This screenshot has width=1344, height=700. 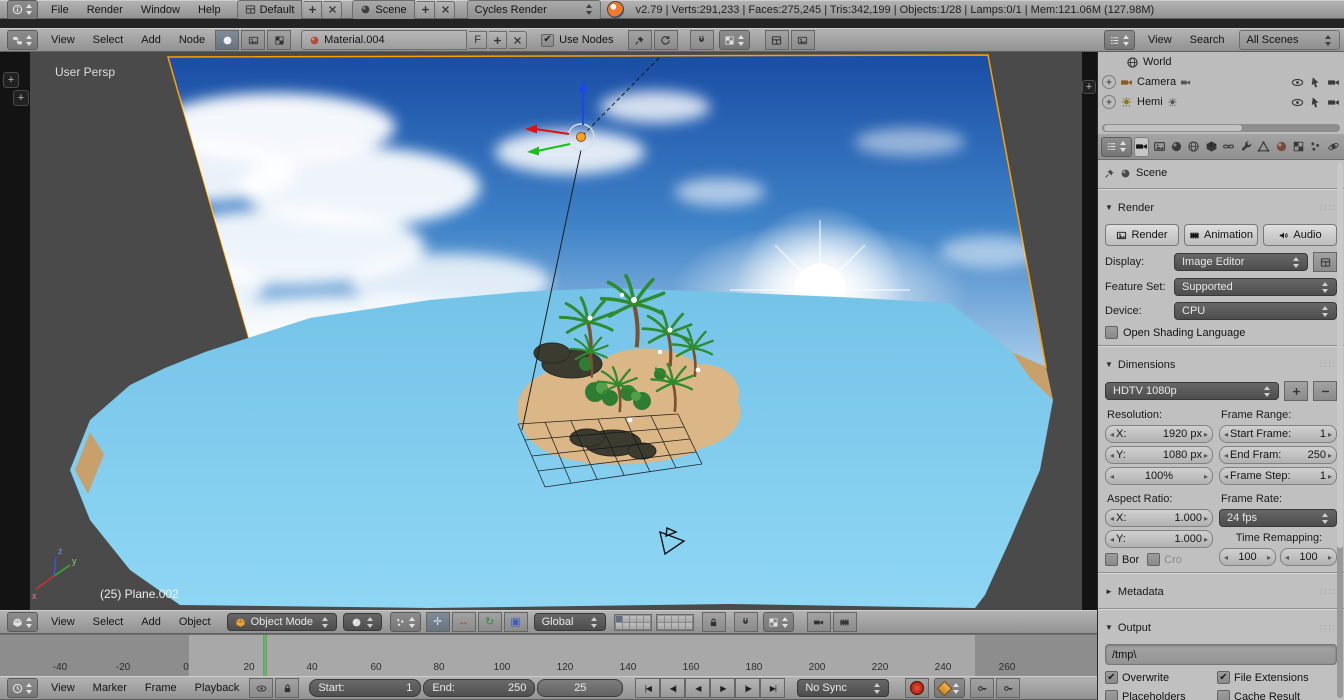 What do you see at coordinates (1111, 332) in the screenshot?
I see `osl-checkbox` at bounding box center [1111, 332].